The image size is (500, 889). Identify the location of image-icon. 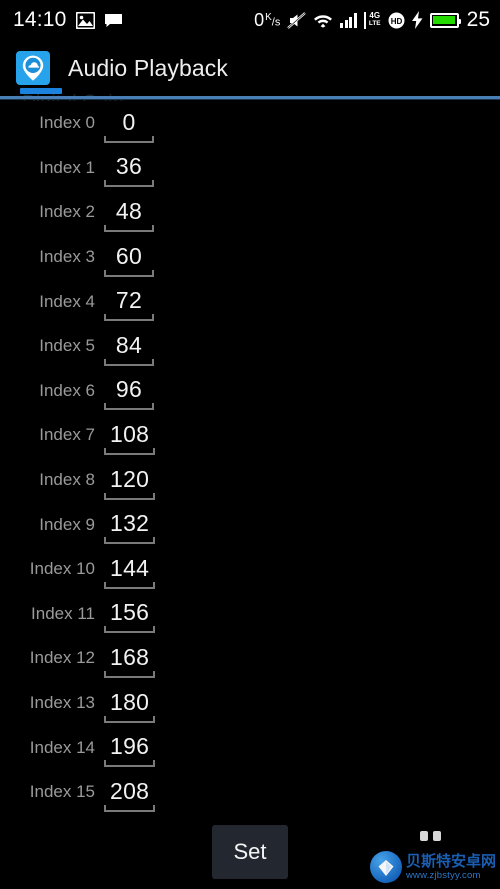
(85, 20).